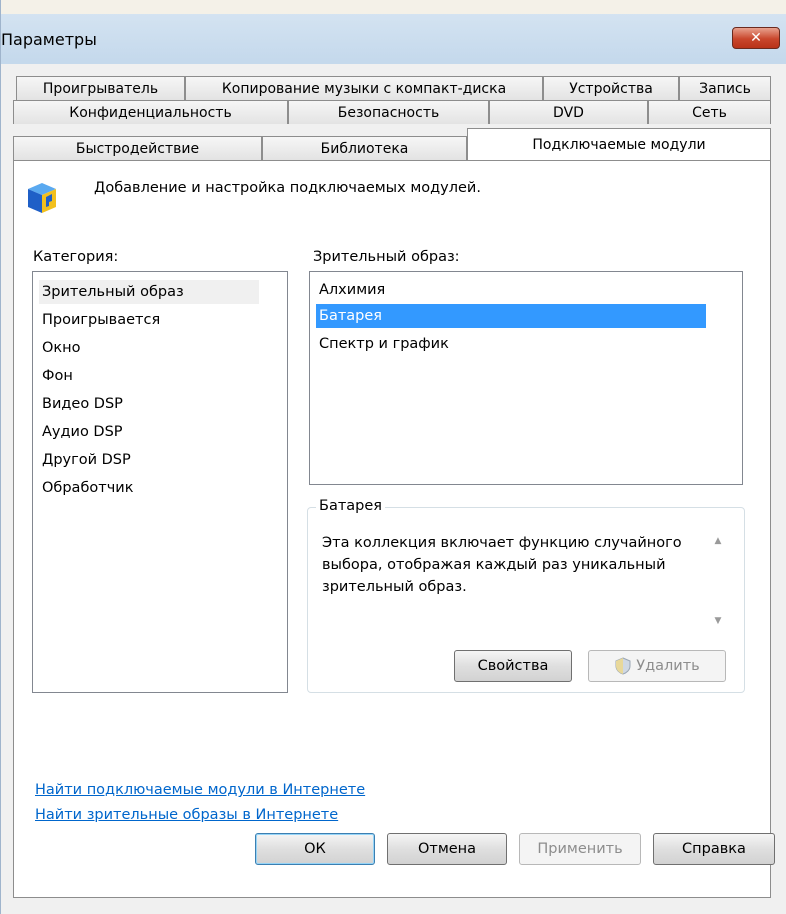 This screenshot has height=914, width=786. I want to click on tab-dvd: DVD, so click(568, 112).